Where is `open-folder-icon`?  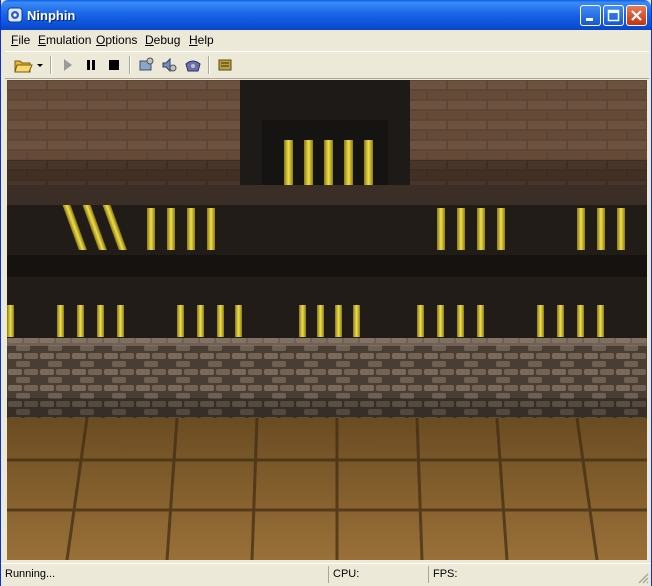
open-folder-icon is located at coordinates (29, 65).